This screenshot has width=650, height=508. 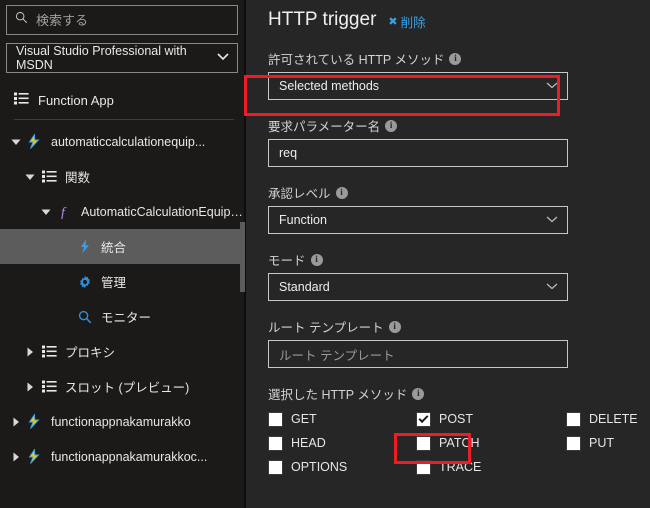 What do you see at coordinates (491, 467) in the screenshot?
I see `checkbox-item-trace: TRACE` at bounding box center [491, 467].